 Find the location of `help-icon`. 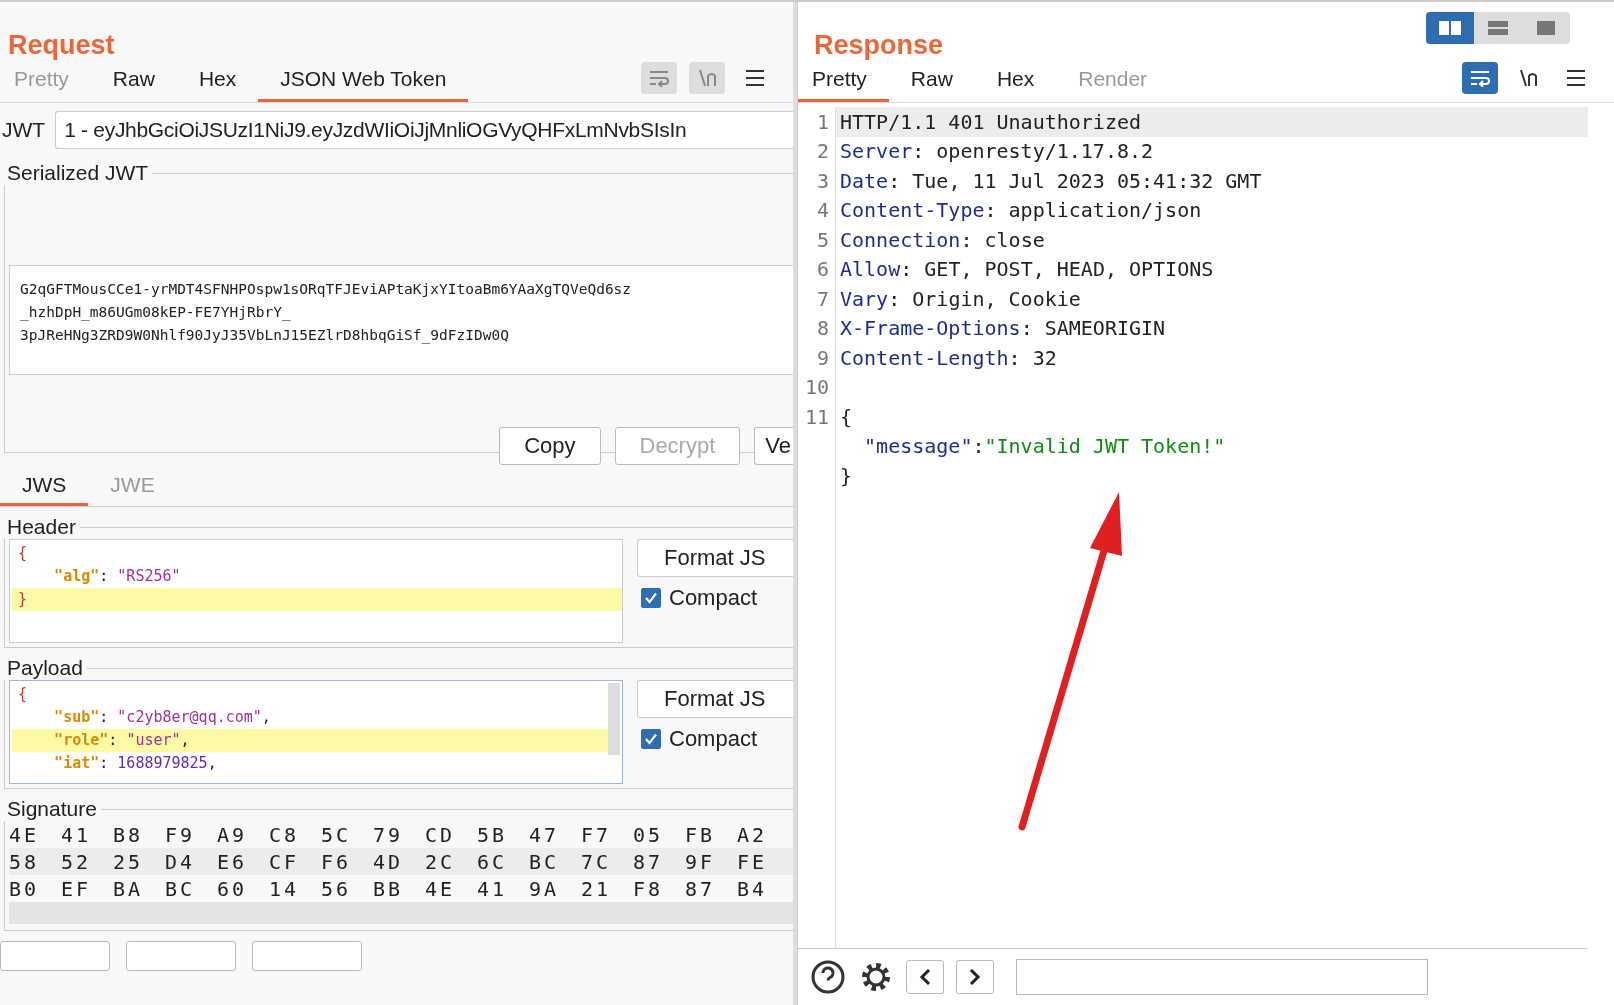

help-icon is located at coordinates (828, 977).